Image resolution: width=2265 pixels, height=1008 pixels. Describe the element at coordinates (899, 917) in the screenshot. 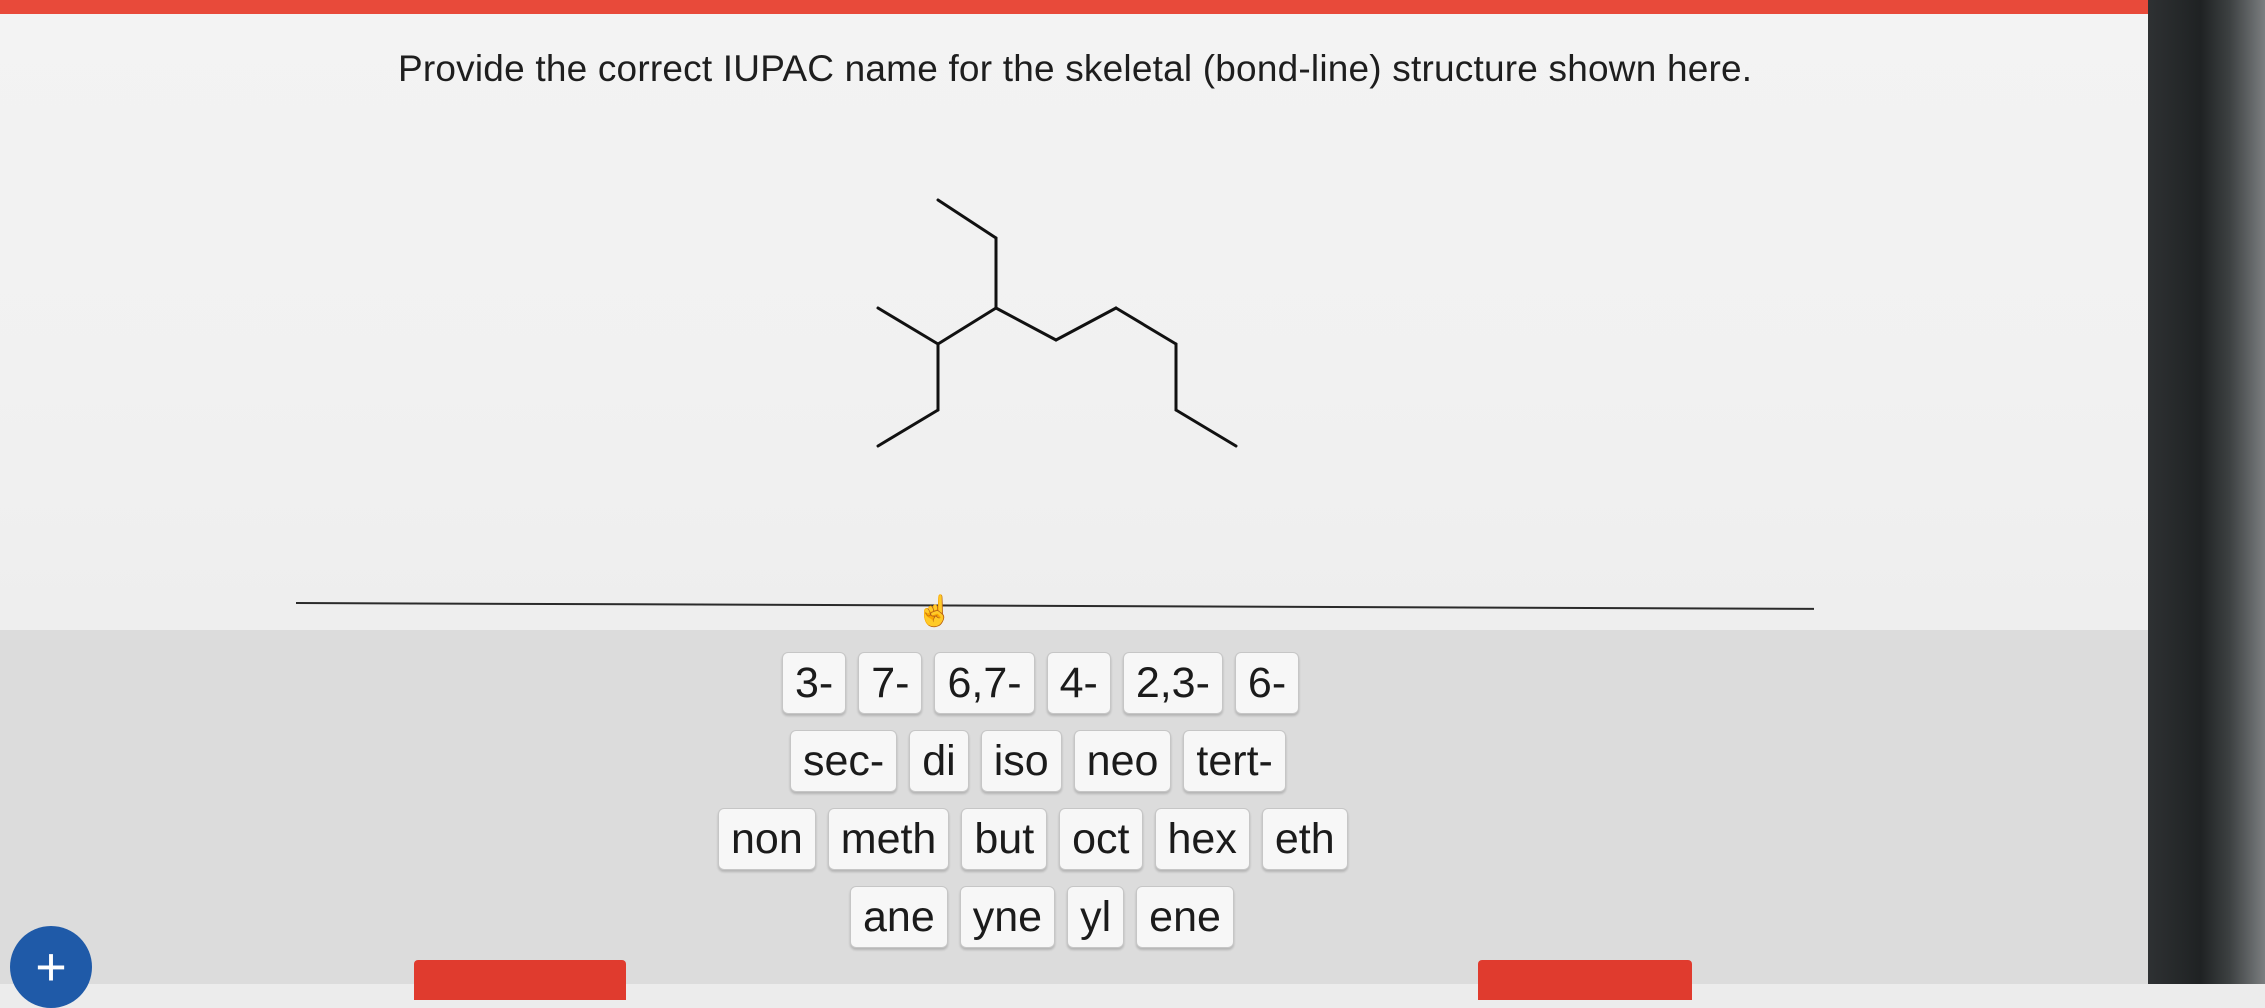

I see `tile-suffix: ane` at that location.